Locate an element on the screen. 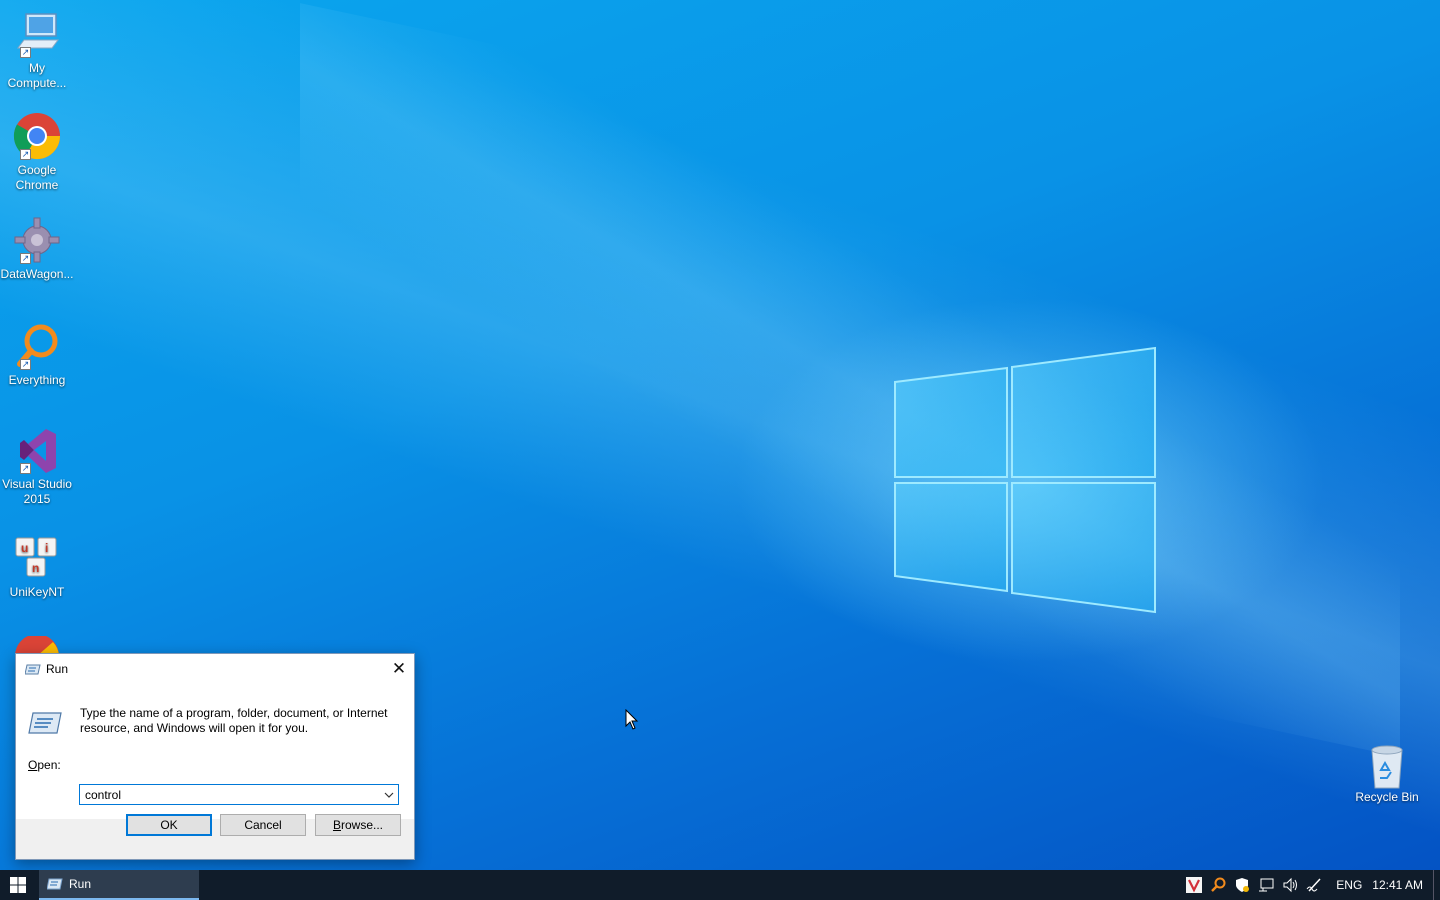 This screenshot has width=1440, height=900. desktop-icon-label: UniKeyNT is located at coordinates (37, 592).